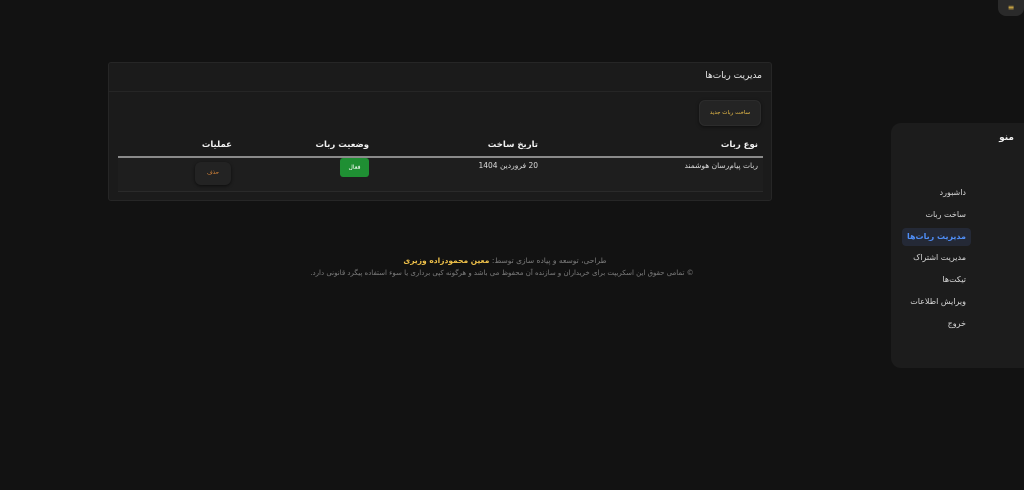 The height and width of the screenshot is (490, 1024). I want to click on new-bot-button: ساخت ربات جدید, so click(730, 113).